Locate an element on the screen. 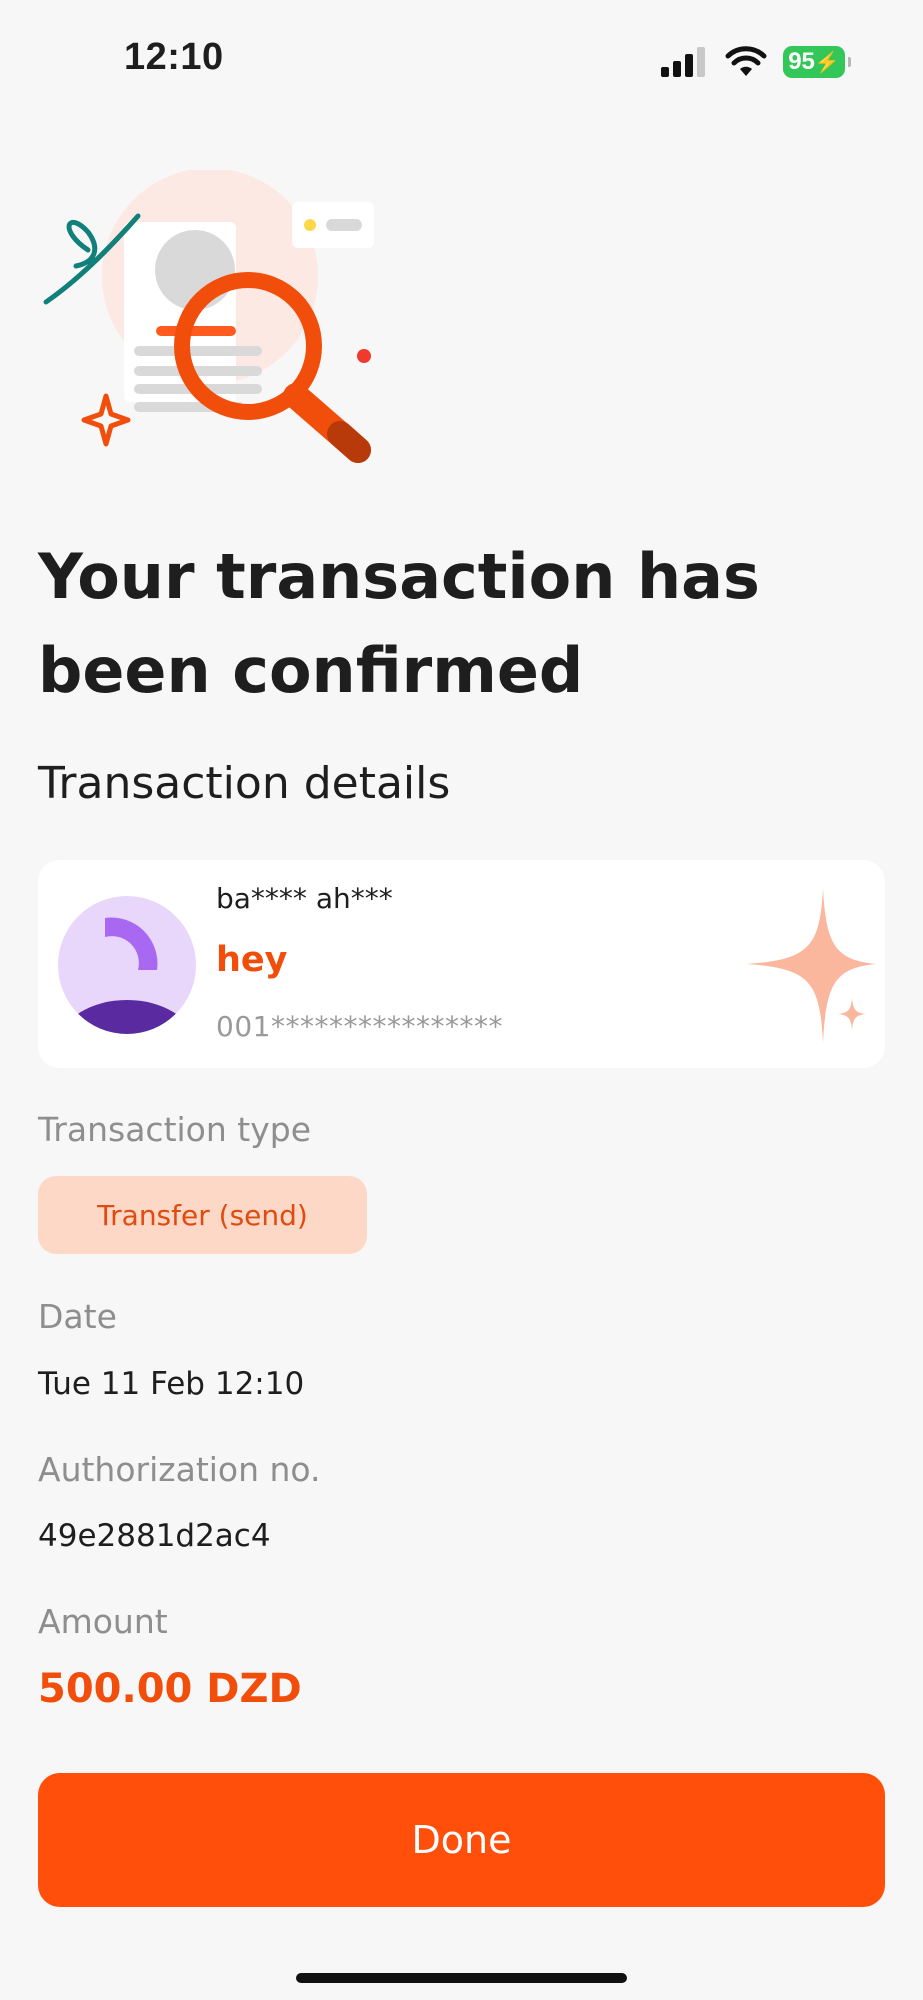  section-title: Transaction details is located at coordinates (244, 783).